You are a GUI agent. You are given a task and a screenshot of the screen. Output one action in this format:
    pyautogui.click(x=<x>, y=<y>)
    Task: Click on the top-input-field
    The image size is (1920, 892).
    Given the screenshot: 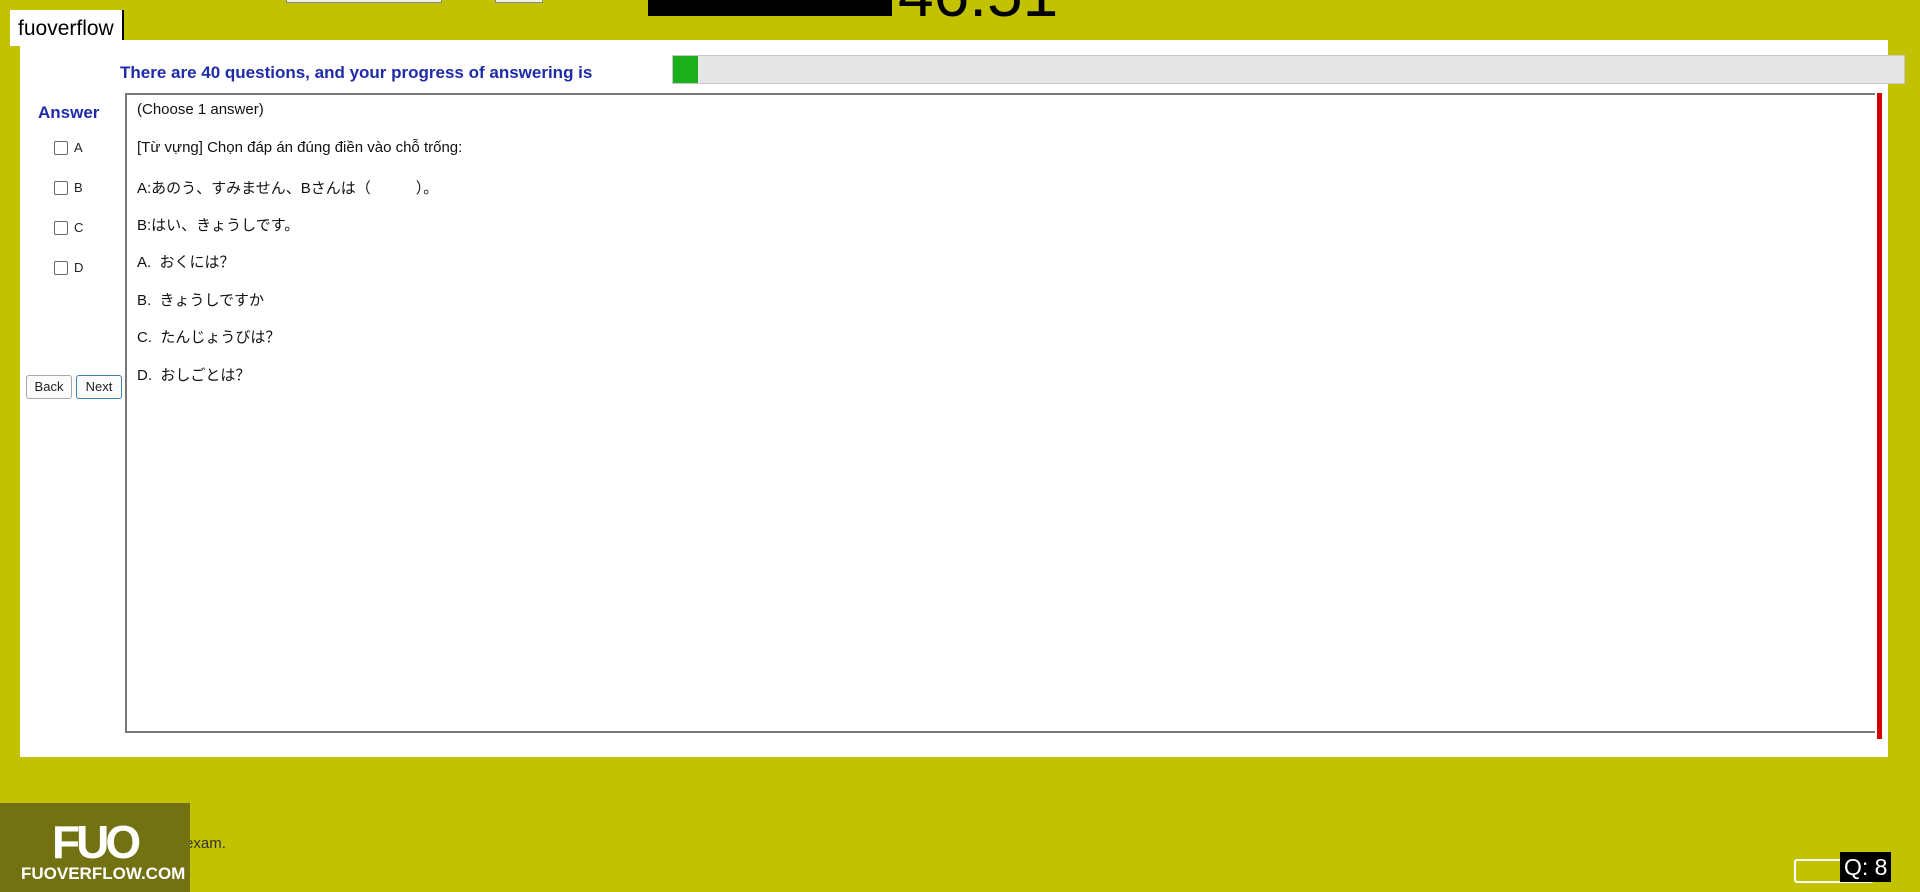 What is the action you would take?
    pyautogui.click(x=364, y=1)
    